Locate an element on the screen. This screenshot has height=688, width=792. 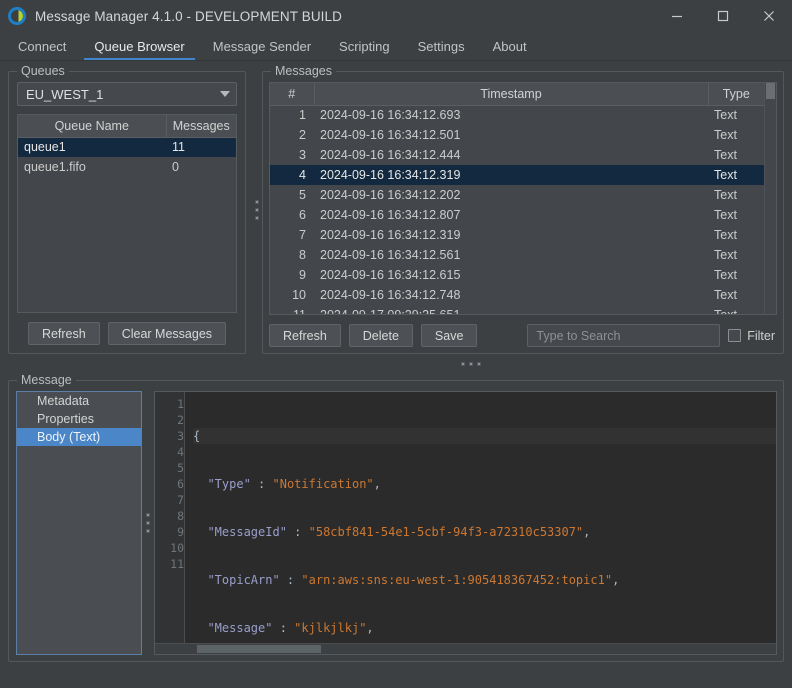
json-key: "MessageId" is located at coordinates (247, 532).